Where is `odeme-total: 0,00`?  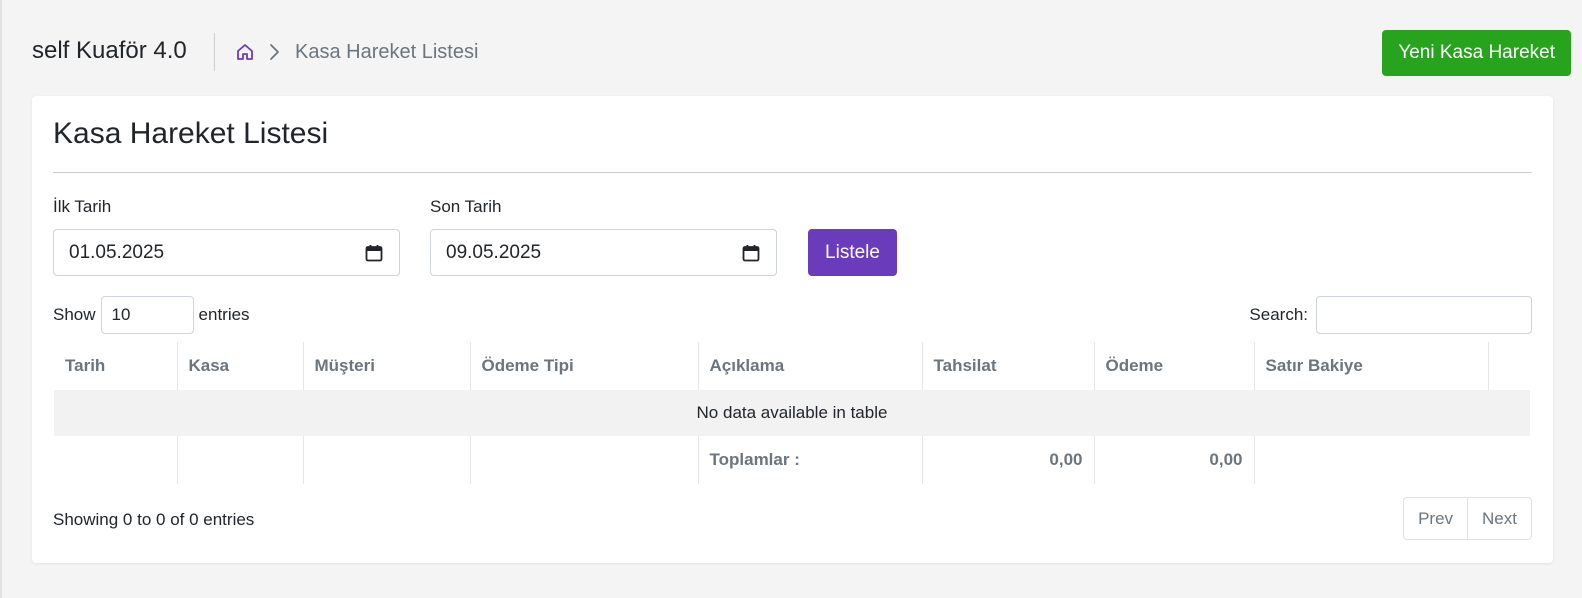
odeme-total: 0,00 is located at coordinates (1173, 460).